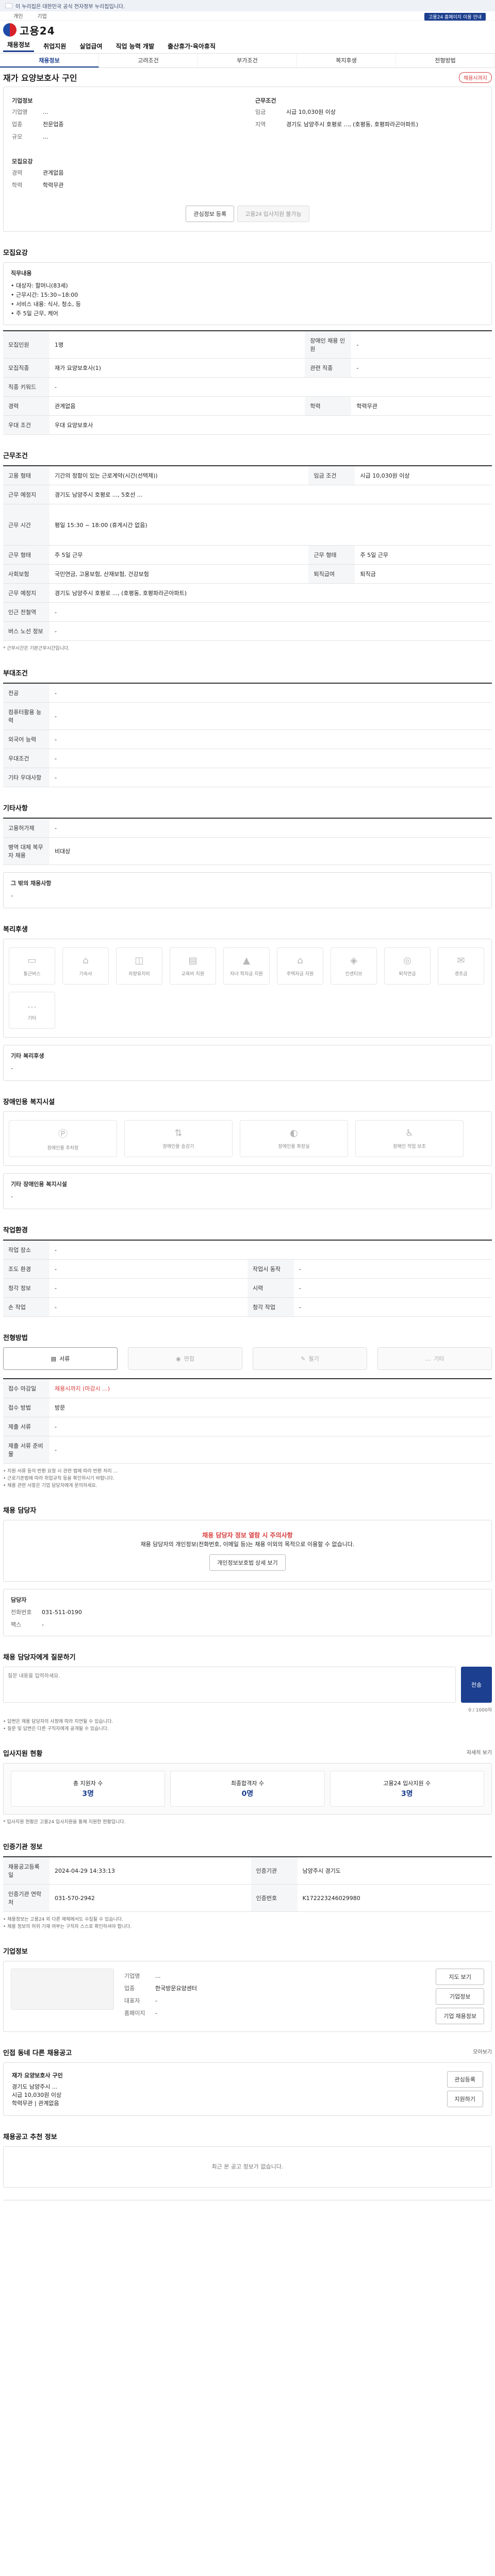 Image resolution: width=495 pixels, height=2576 pixels. Describe the element at coordinates (40, 78) in the screenshot. I see `page-title: 재가 요양보호사 구인` at that location.